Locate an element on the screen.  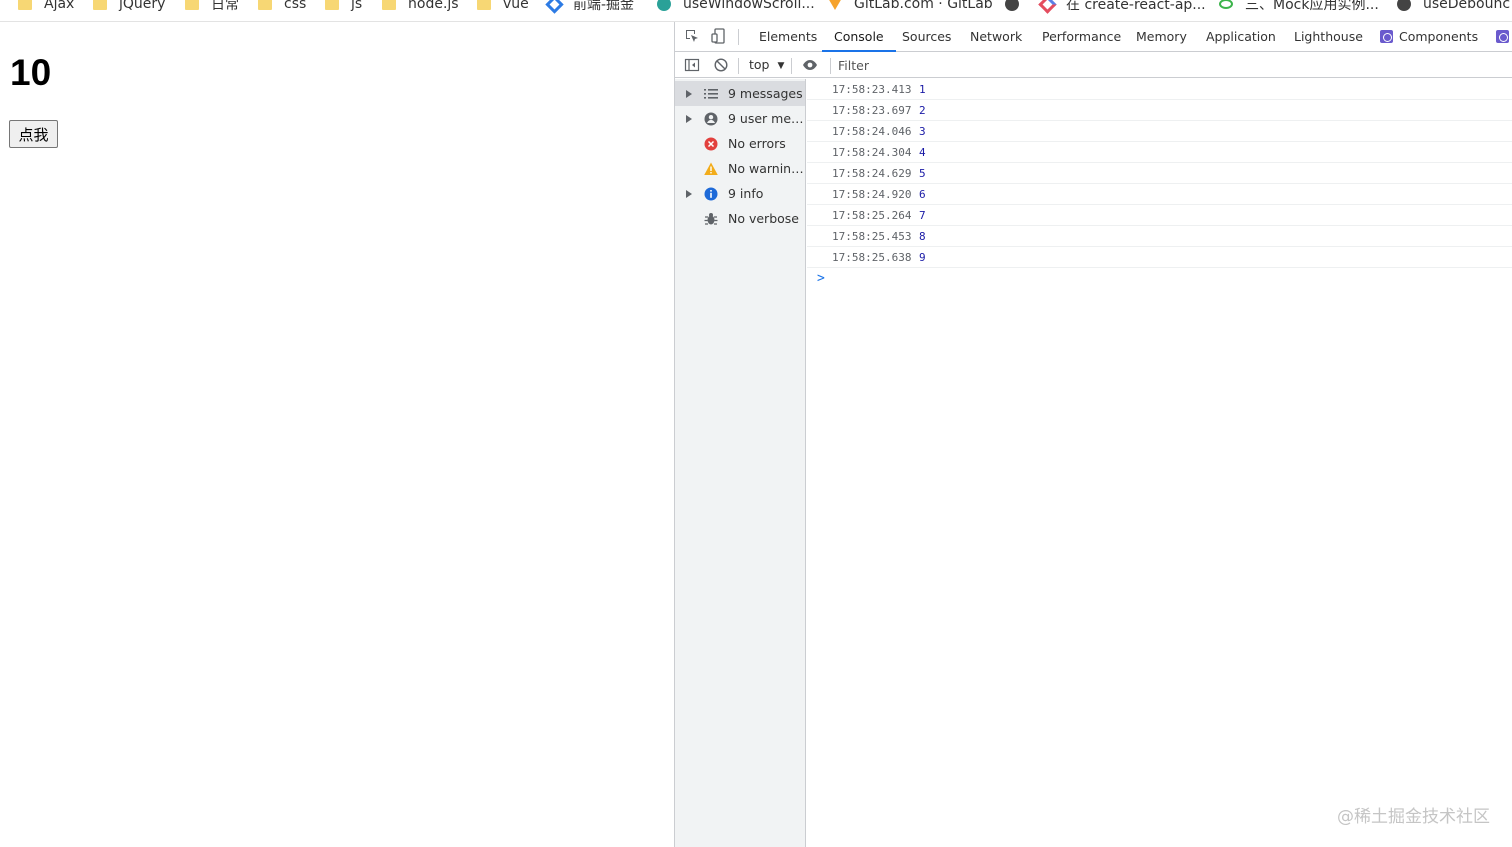
console-message: 17:58:23.697 2 is located at coordinates (1159, 110).